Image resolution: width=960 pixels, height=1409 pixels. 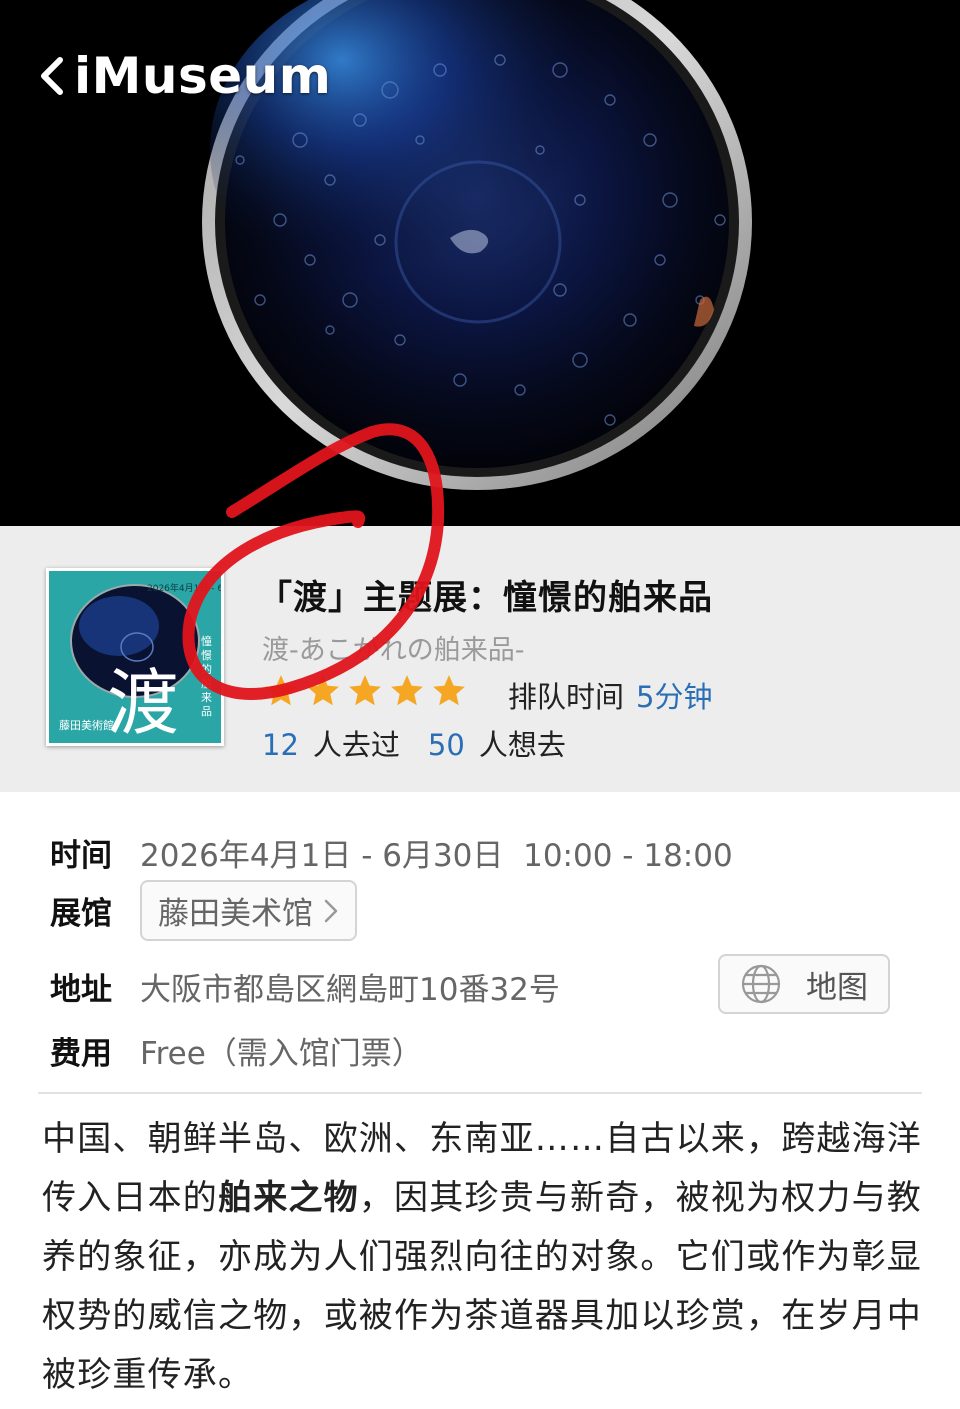 I want to click on queue-time: 排队时间 5分钟, so click(x=610, y=695).